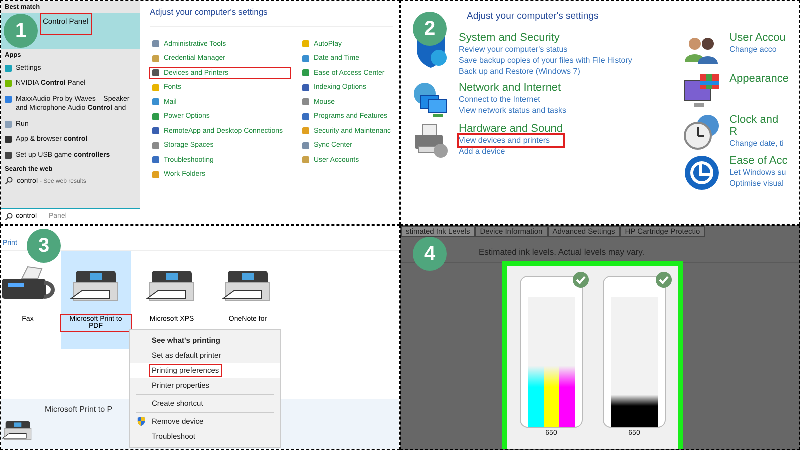 The width and height of the screenshot is (800, 450). Describe the element at coordinates (545, 60) in the screenshot. I see `task-link: Save backup copies of your files with File History` at that location.